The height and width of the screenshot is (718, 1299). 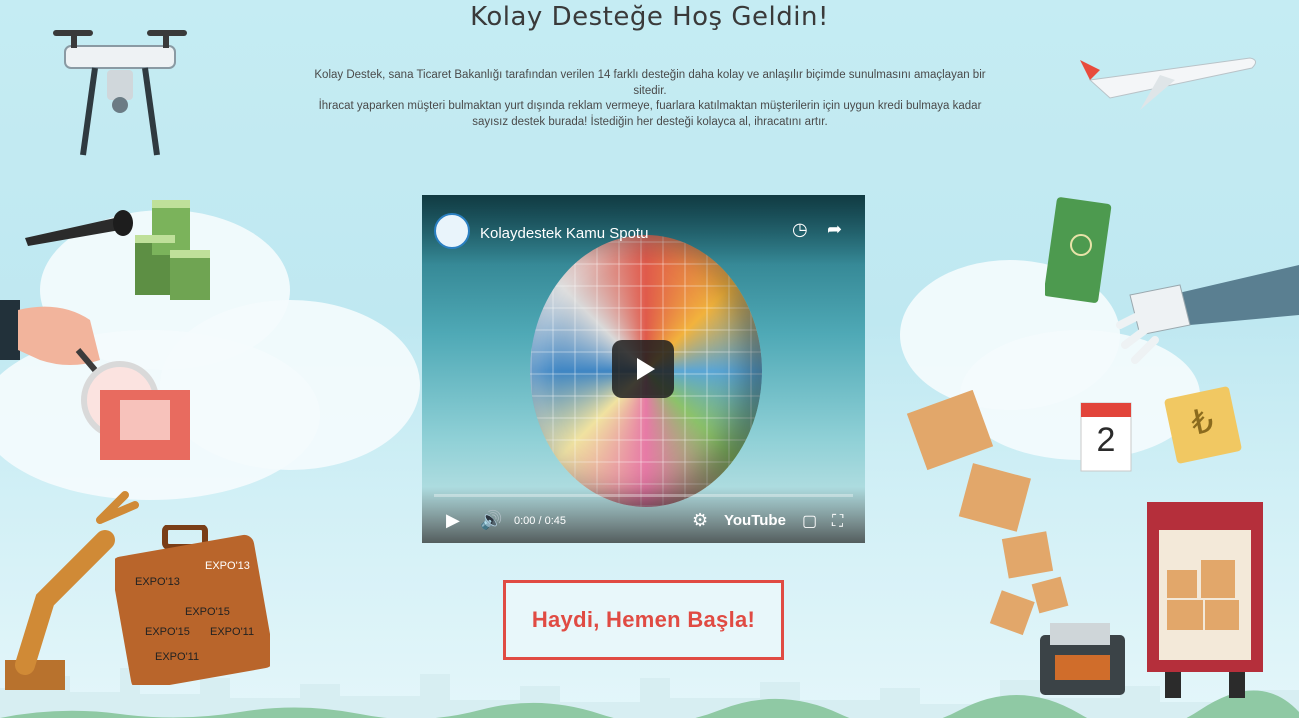 What do you see at coordinates (987, 513) in the screenshot?
I see `boxes-illustration` at bounding box center [987, 513].